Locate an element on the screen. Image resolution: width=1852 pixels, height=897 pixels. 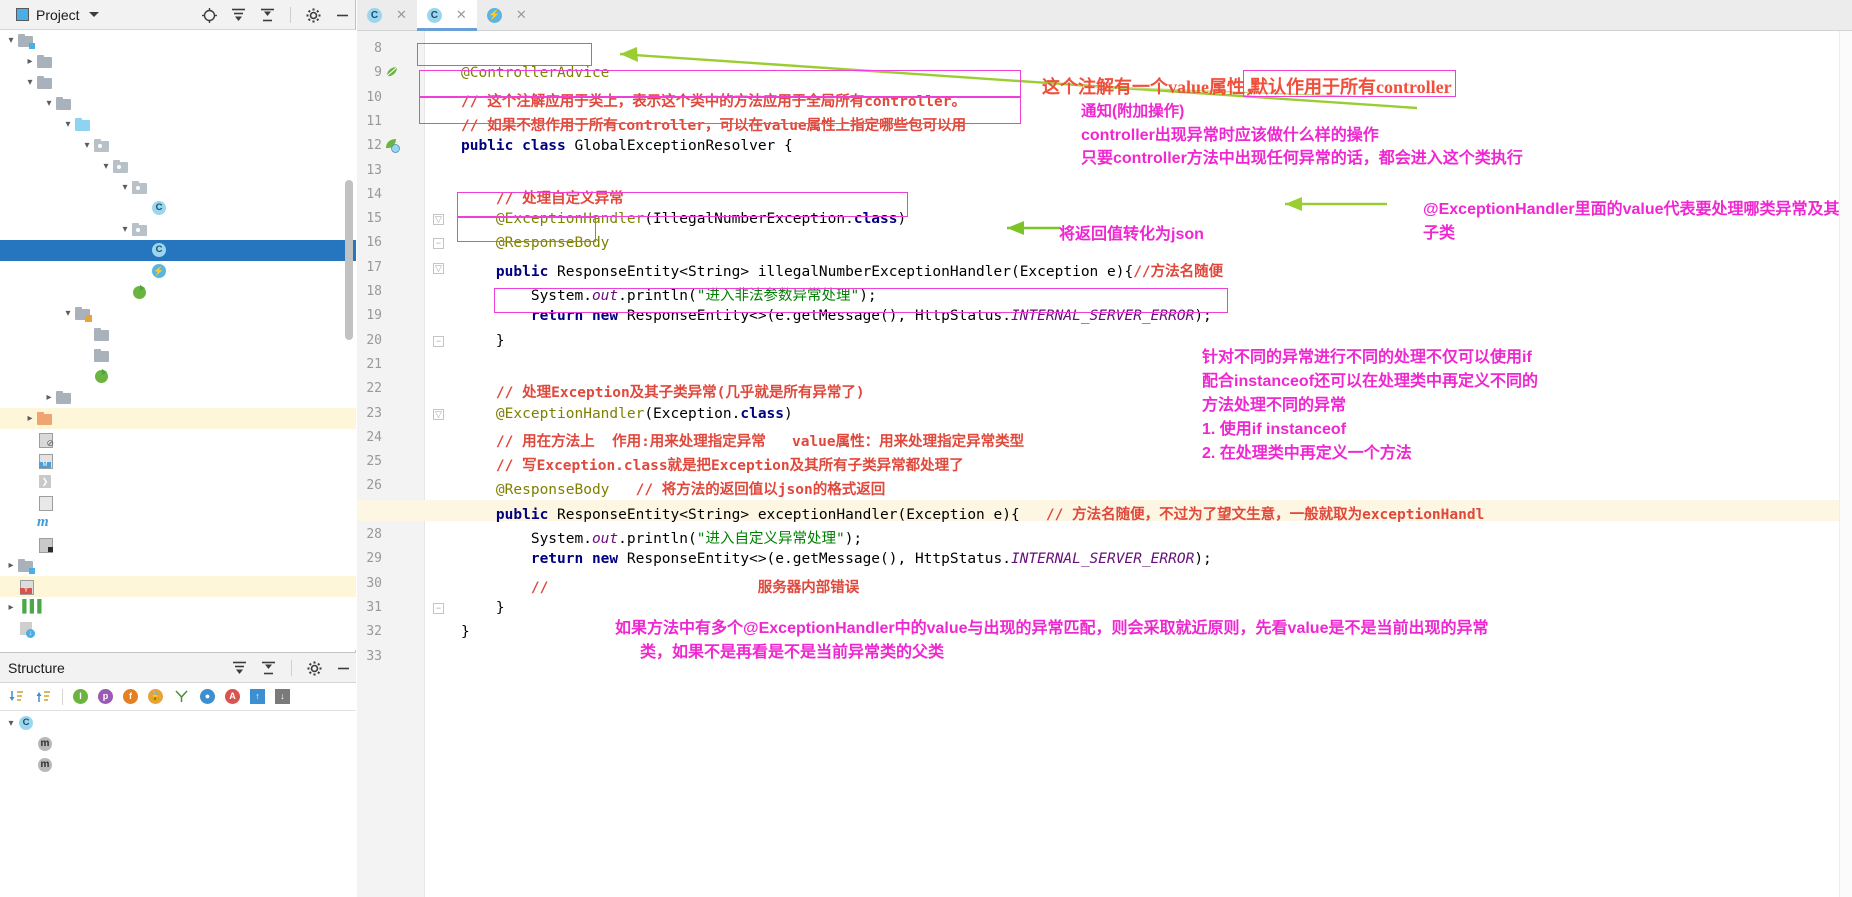
sort-visibility-icon is located at coordinates (43, 696).